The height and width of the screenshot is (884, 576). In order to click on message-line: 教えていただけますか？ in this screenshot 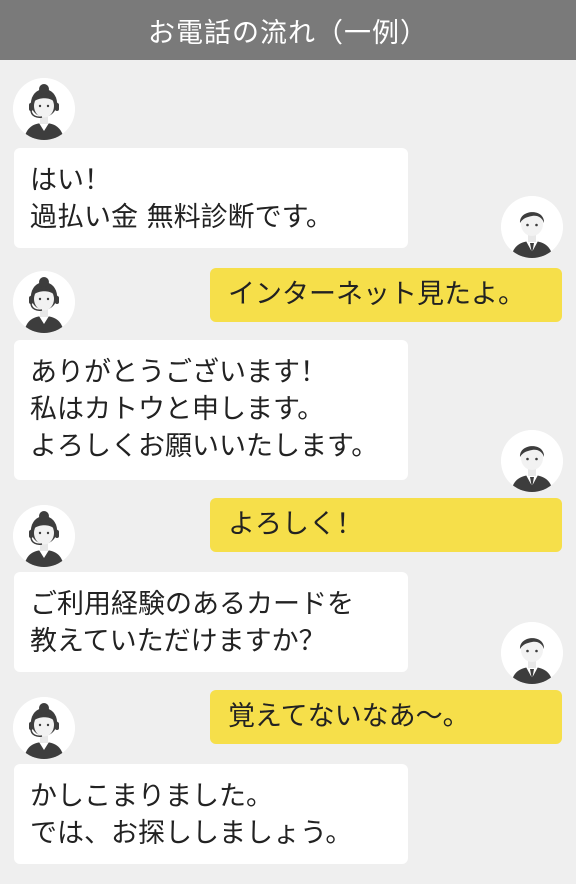, I will do `click(178, 641)`.